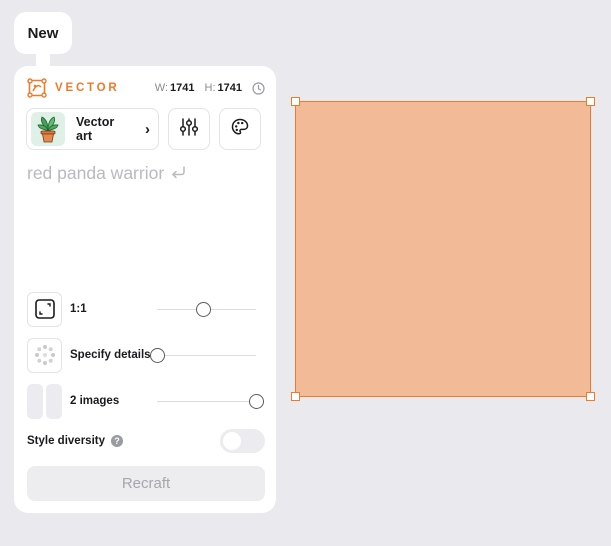 This screenshot has height=546, width=611. I want to click on resize-handle-bottom-left, so click(295, 396).